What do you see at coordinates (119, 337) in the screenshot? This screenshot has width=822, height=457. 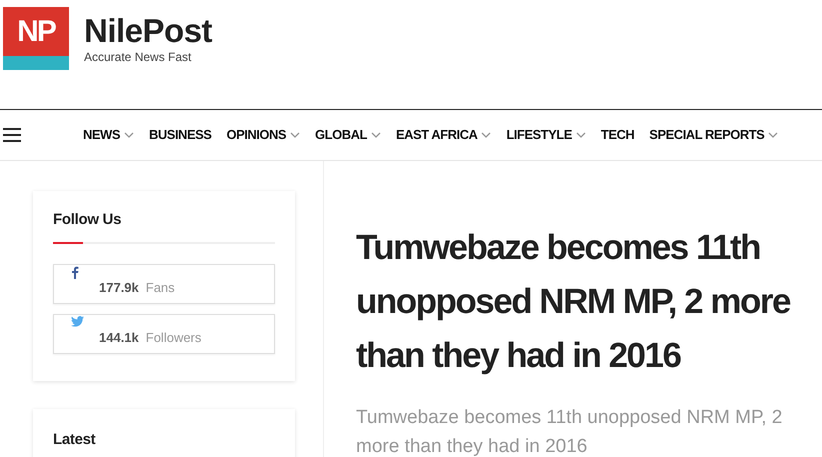 I see `follower-count: 144.1k` at bounding box center [119, 337].